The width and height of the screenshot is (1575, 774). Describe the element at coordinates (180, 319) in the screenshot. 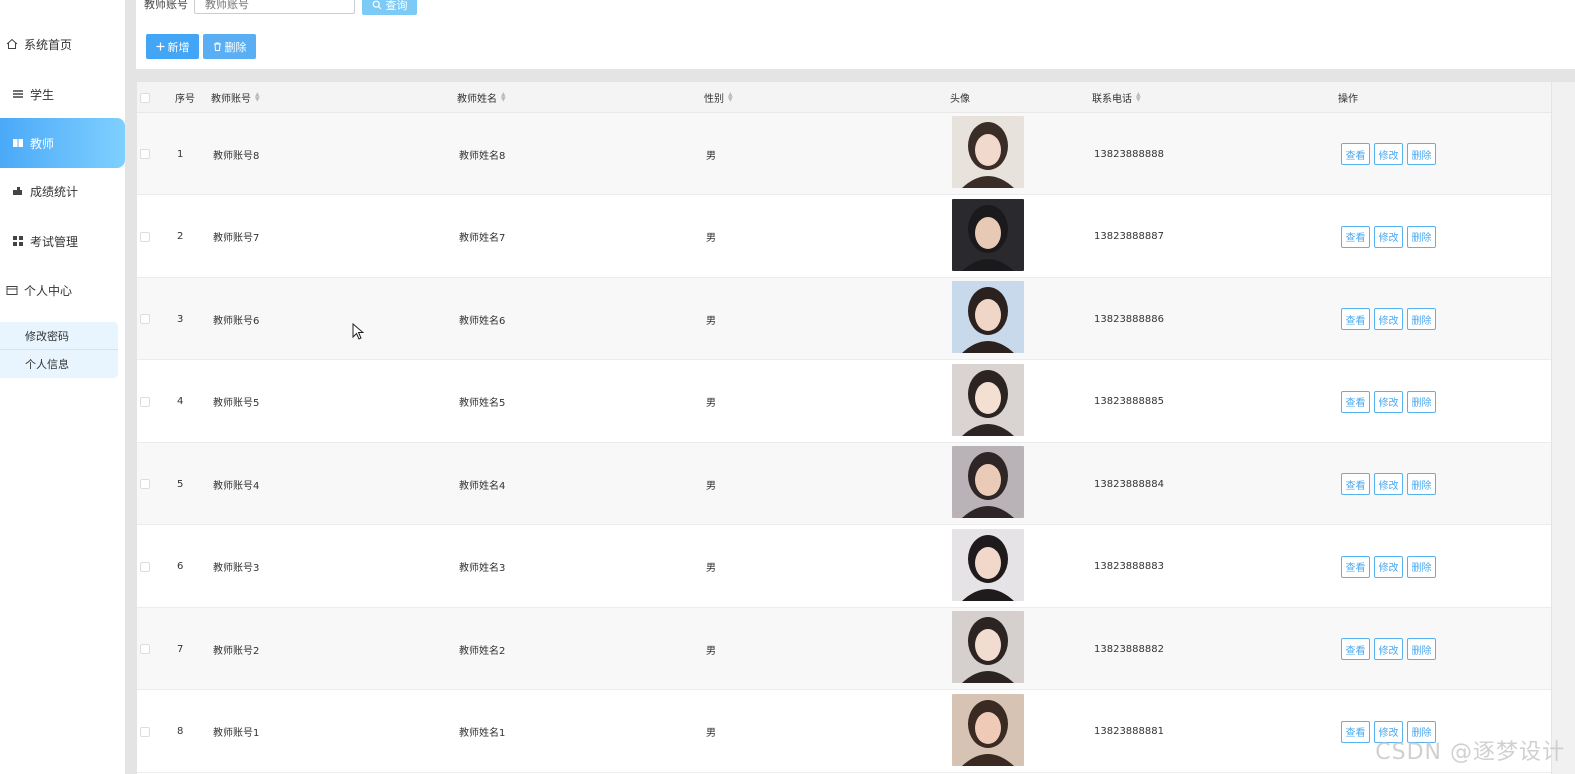

I see `row-index: 3` at that location.